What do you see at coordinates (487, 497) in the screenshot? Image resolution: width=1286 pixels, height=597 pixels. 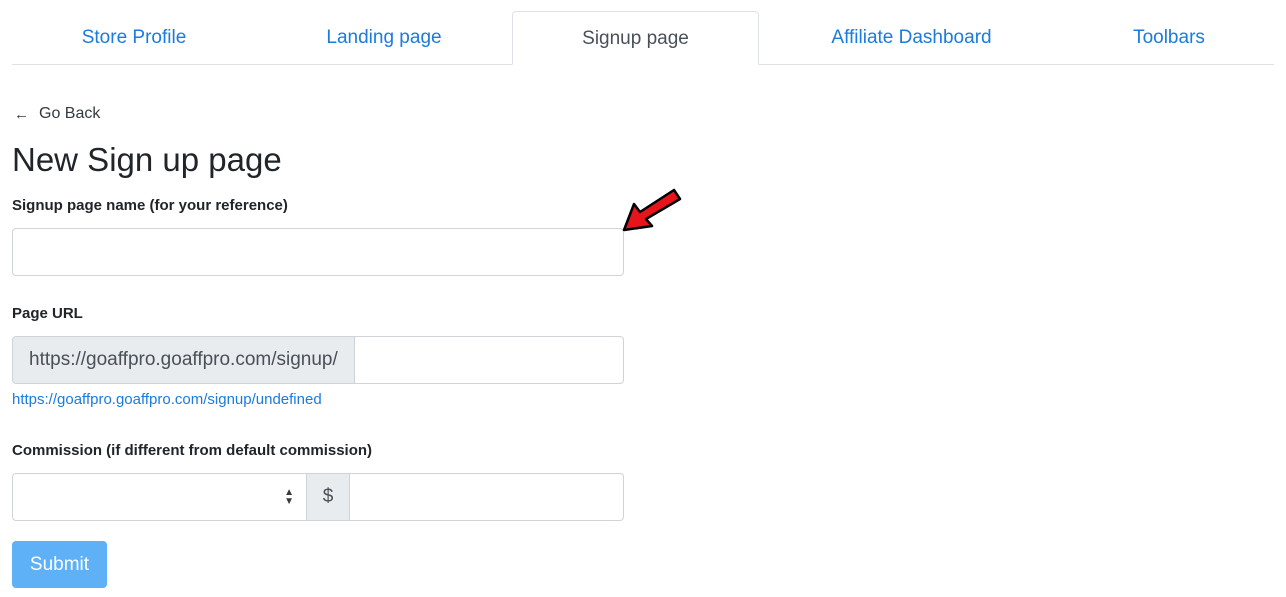 I see `commission-amount-input` at bounding box center [487, 497].